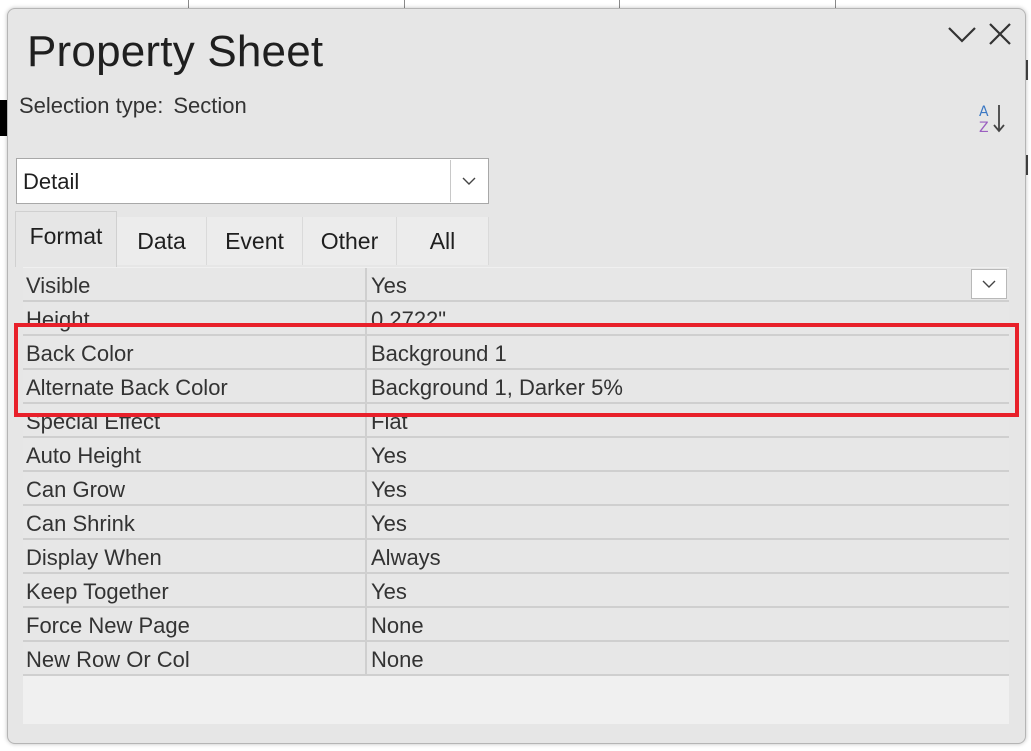 The image size is (1031, 751). Describe the element at coordinates (195, 658) in the screenshot. I see `property-name: New Row Or Col` at that location.